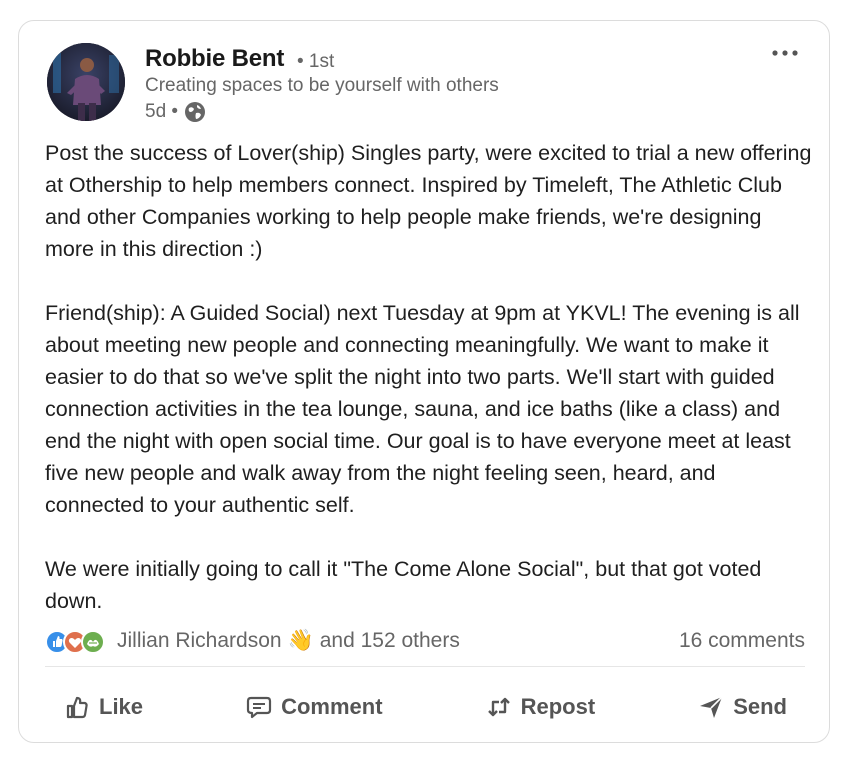  What do you see at coordinates (425, 666) in the screenshot?
I see `divider` at bounding box center [425, 666].